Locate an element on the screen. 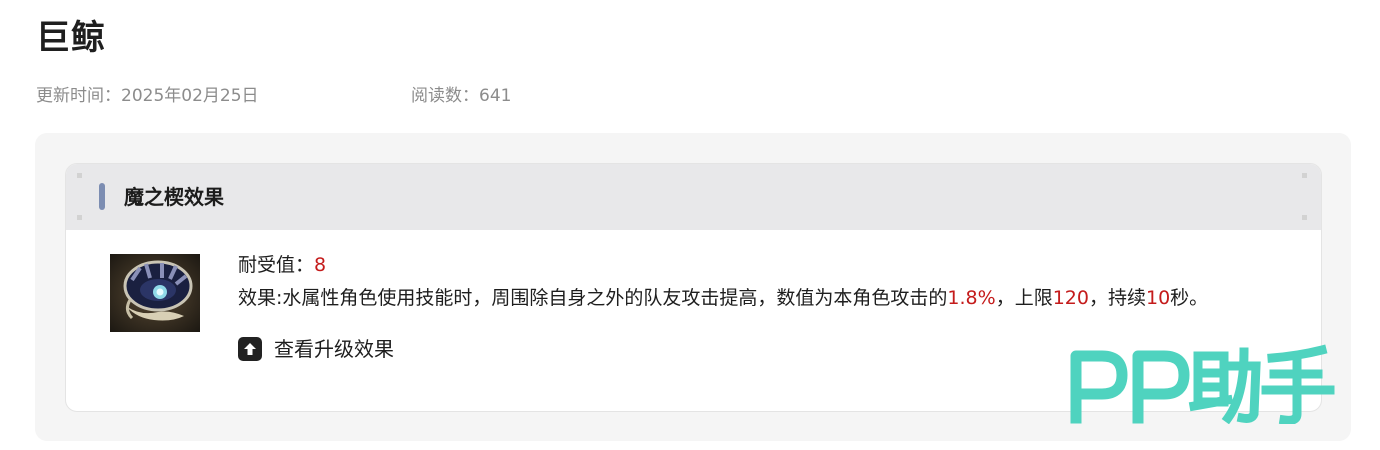 This screenshot has height=450, width=1380. header-accent-bar is located at coordinates (102, 196).